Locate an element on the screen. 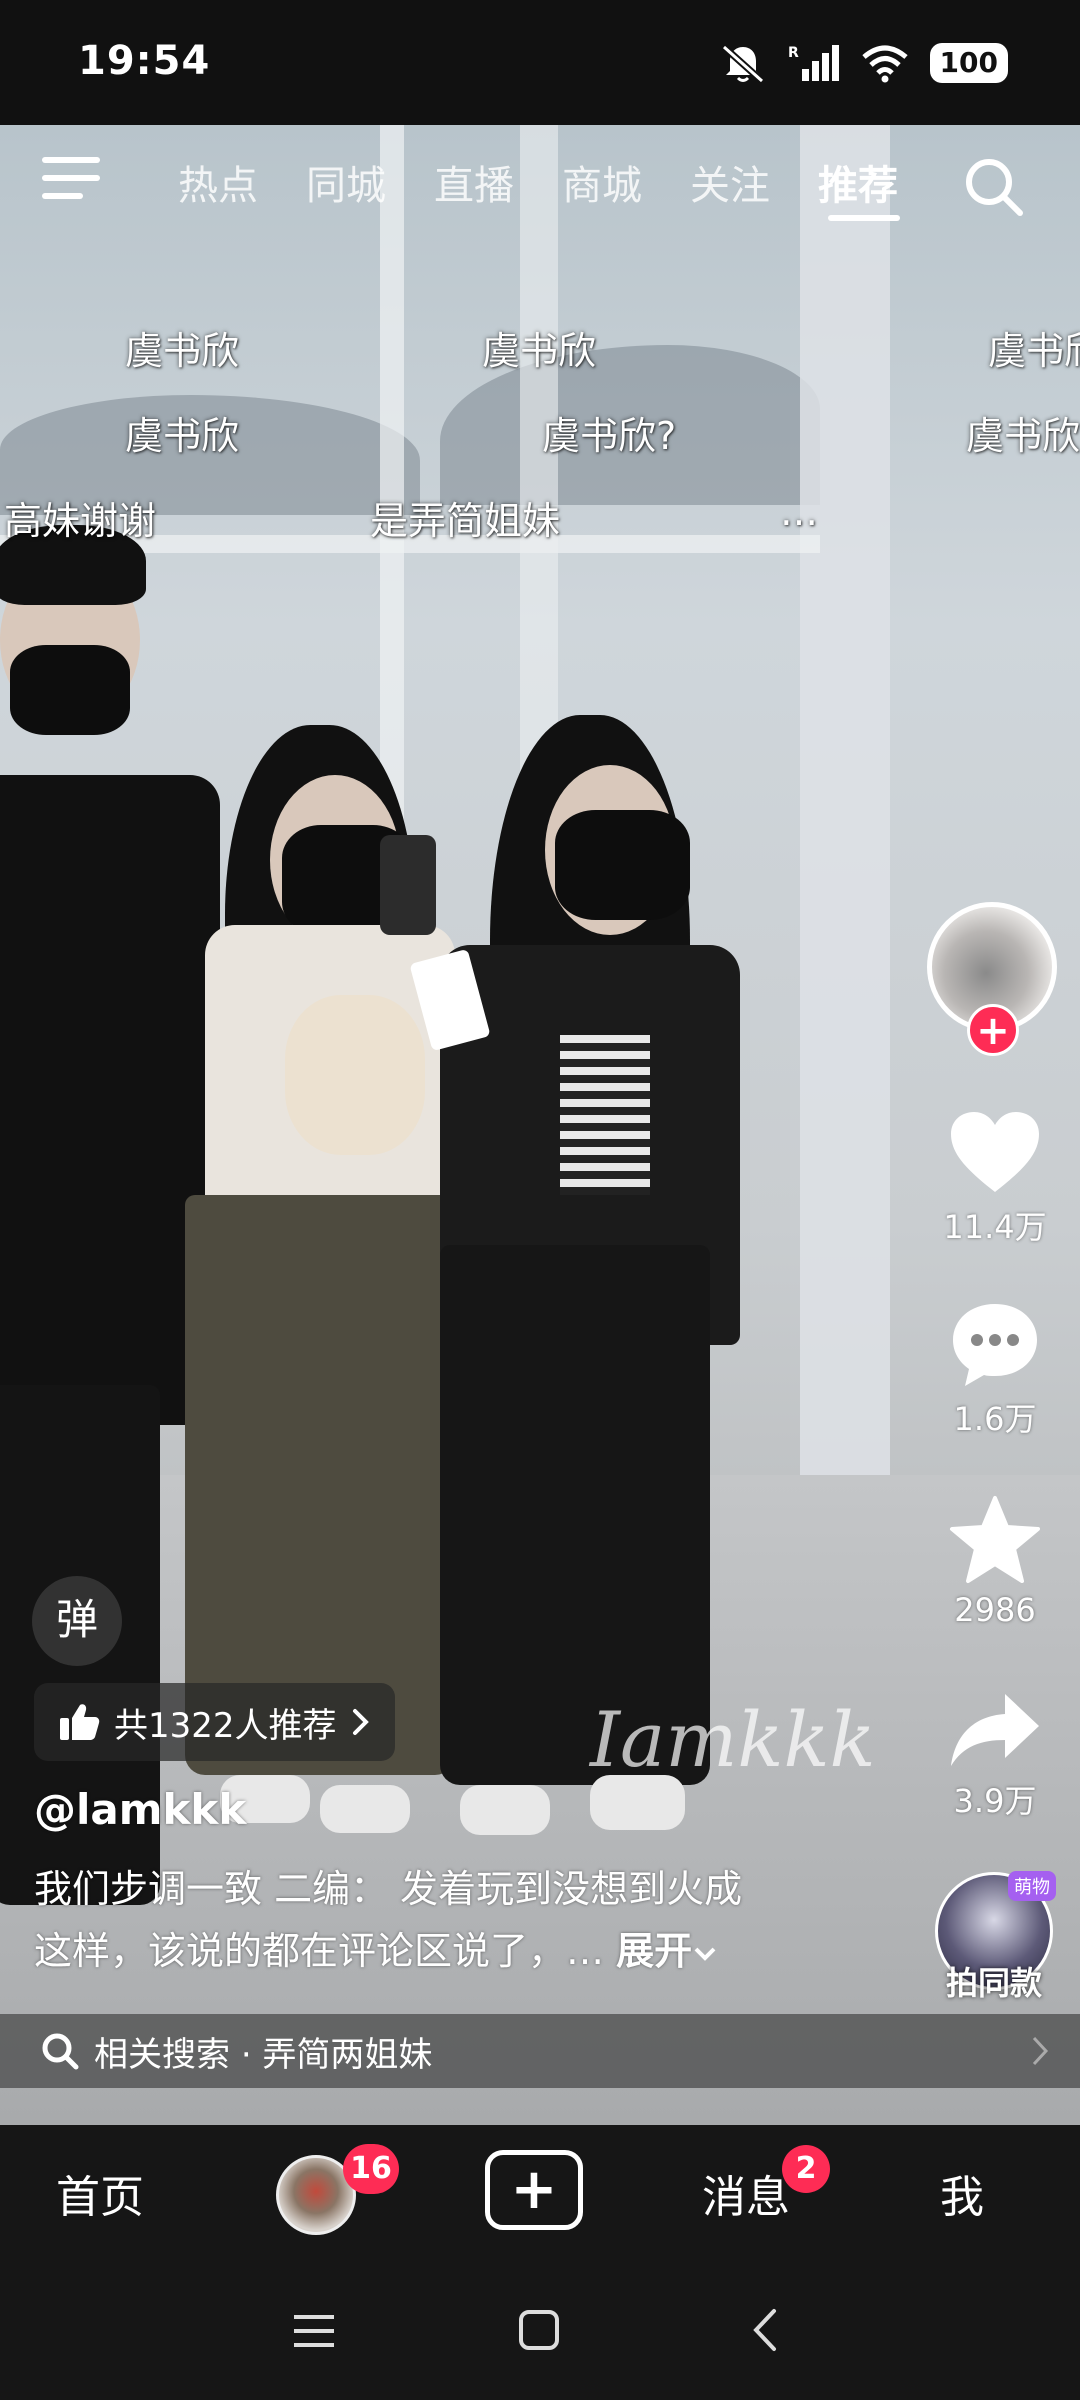 The height and width of the screenshot is (2400, 1080). status-icons: R 100 is located at coordinates (864, 63).